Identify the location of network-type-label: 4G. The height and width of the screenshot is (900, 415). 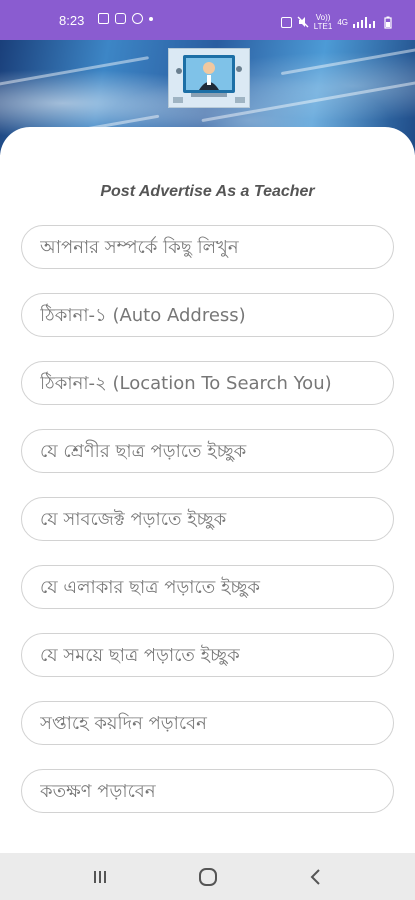
(342, 22).